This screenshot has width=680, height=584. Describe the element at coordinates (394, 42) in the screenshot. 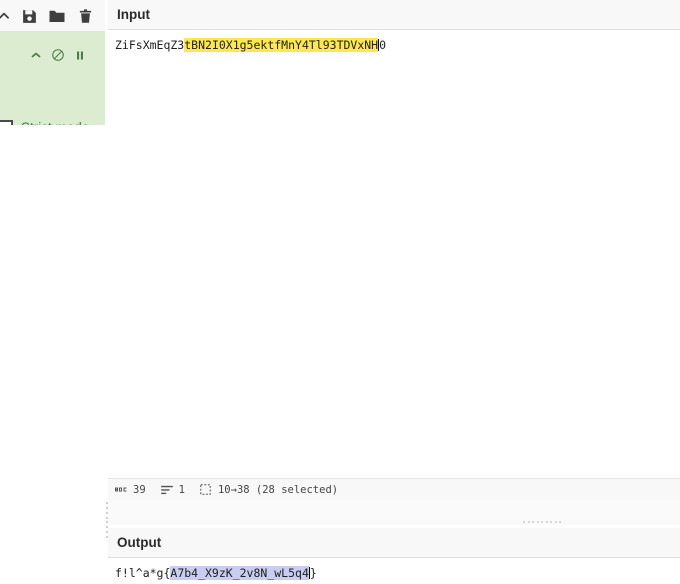

I see `input-text-line: ZiFsXmEqZ3tBN2I0X1g5ektfMnY4Tl93TDVxNH0` at that location.